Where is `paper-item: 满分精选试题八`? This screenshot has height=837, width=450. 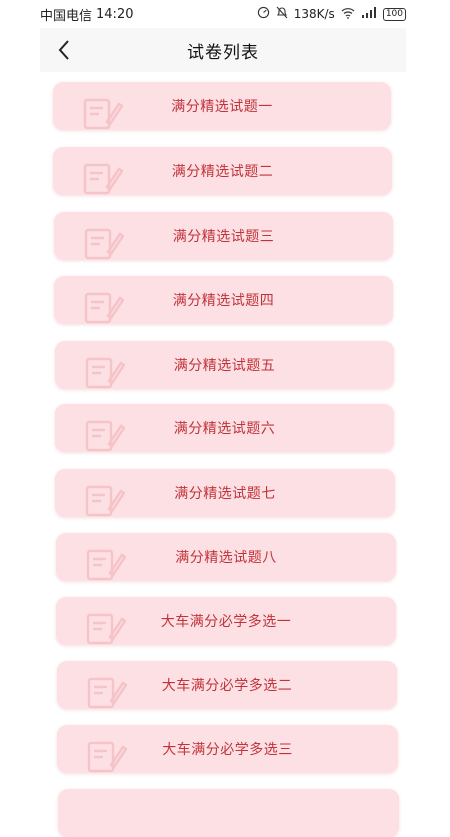 paper-item: 满分精选试题八 is located at coordinates (226, 557).